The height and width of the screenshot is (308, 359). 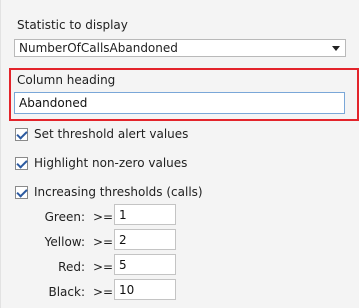 I want to click on column-heading-field, so click(x=179, y=103).